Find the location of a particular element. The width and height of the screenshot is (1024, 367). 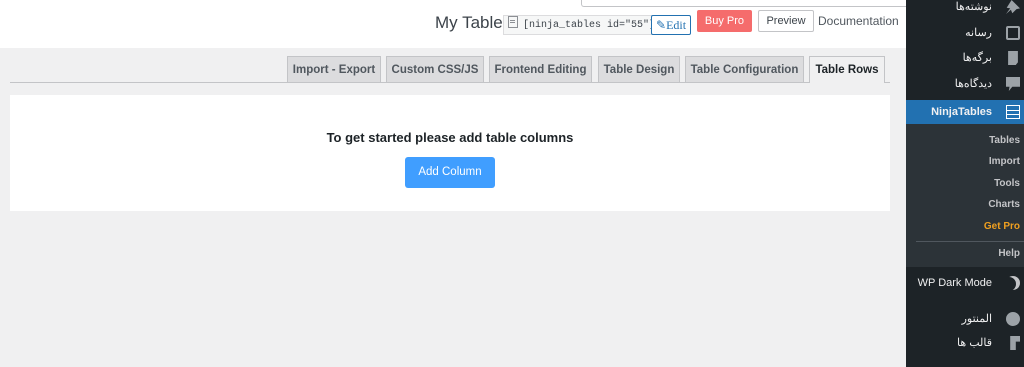

current-menu-arrow is located at coordinates (902, 212).